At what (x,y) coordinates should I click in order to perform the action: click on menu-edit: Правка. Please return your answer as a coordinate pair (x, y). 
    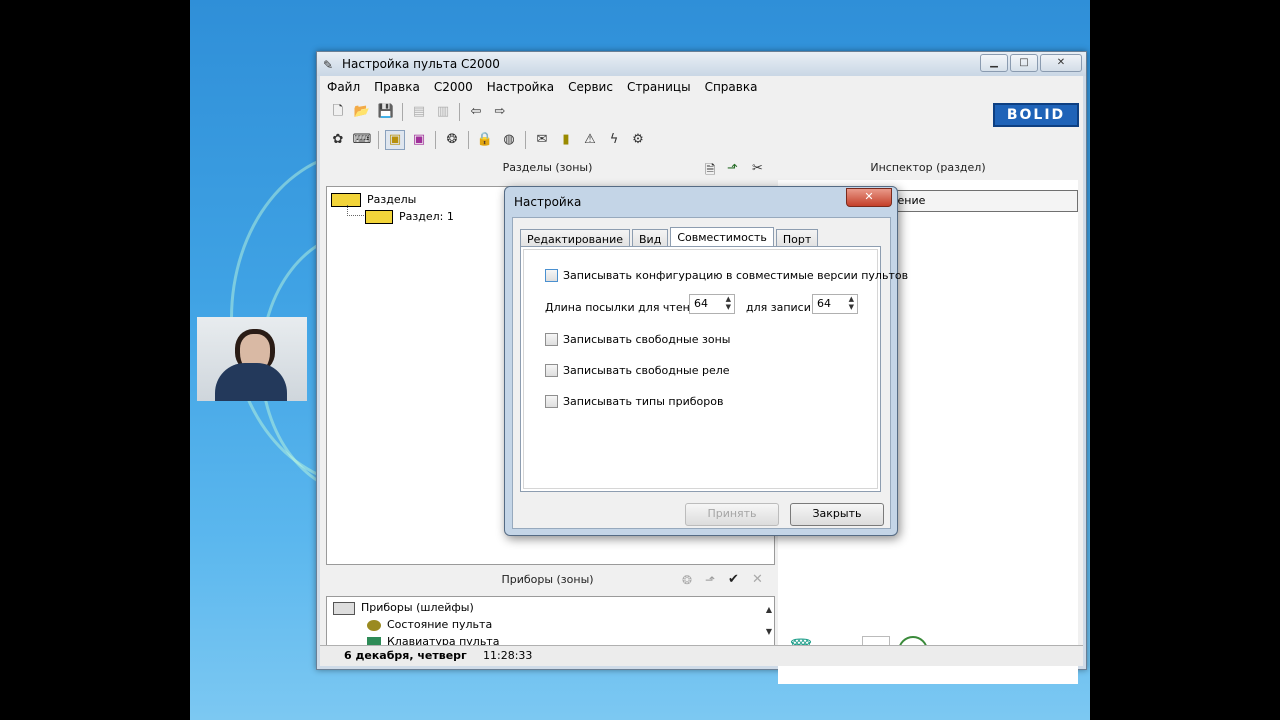
    Looking at the image, I should click on (397, 87).